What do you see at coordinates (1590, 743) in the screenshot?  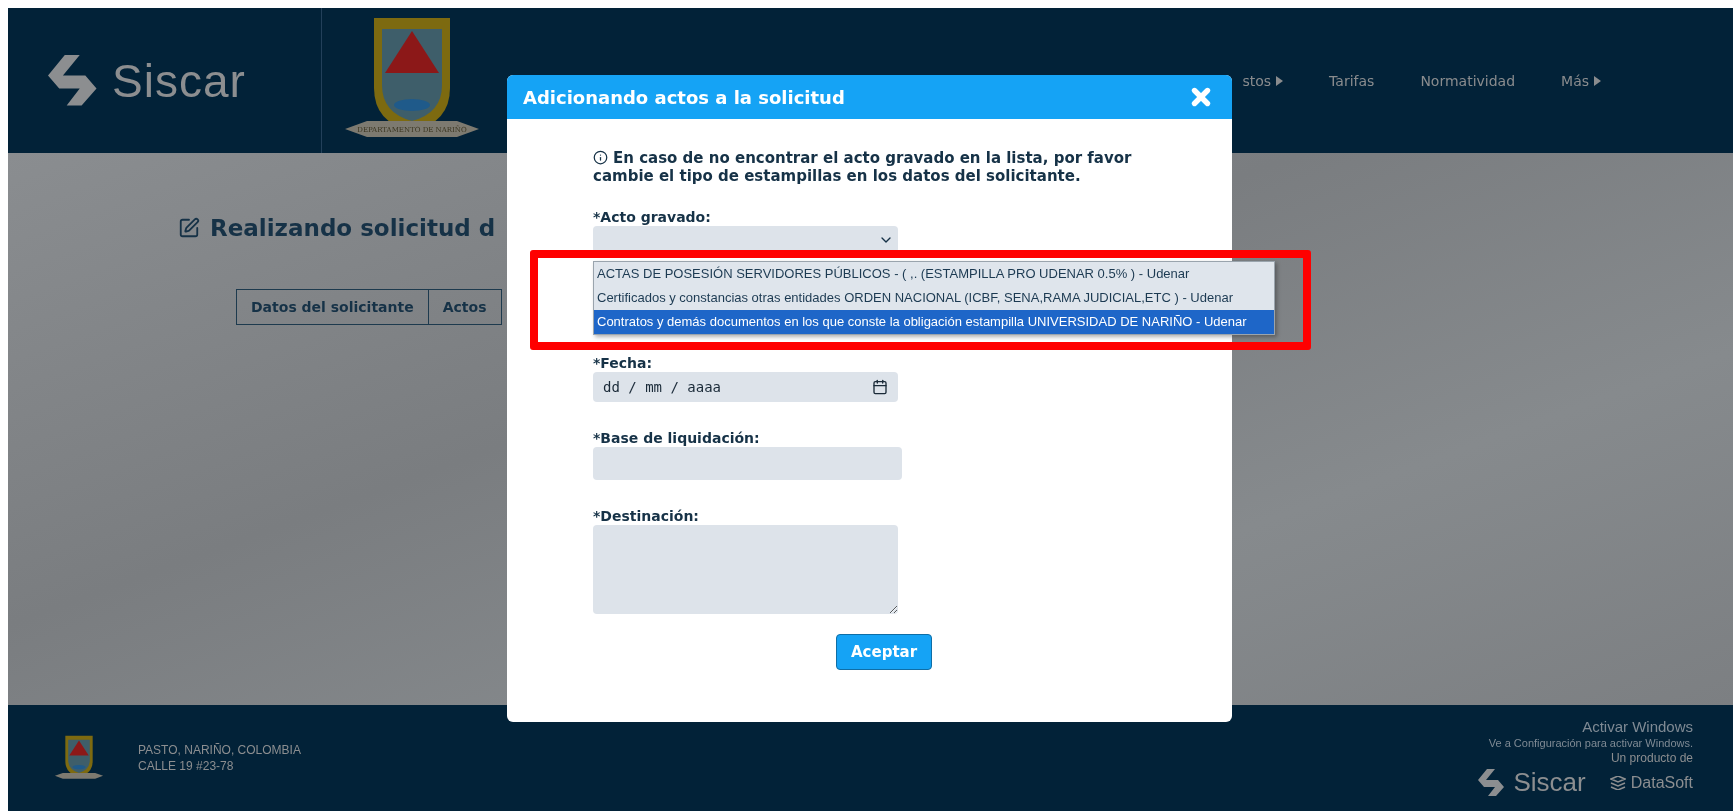 I see `activation-hint: Ve a Configuración para activar Windows.` at bounding box center [1590, 743].